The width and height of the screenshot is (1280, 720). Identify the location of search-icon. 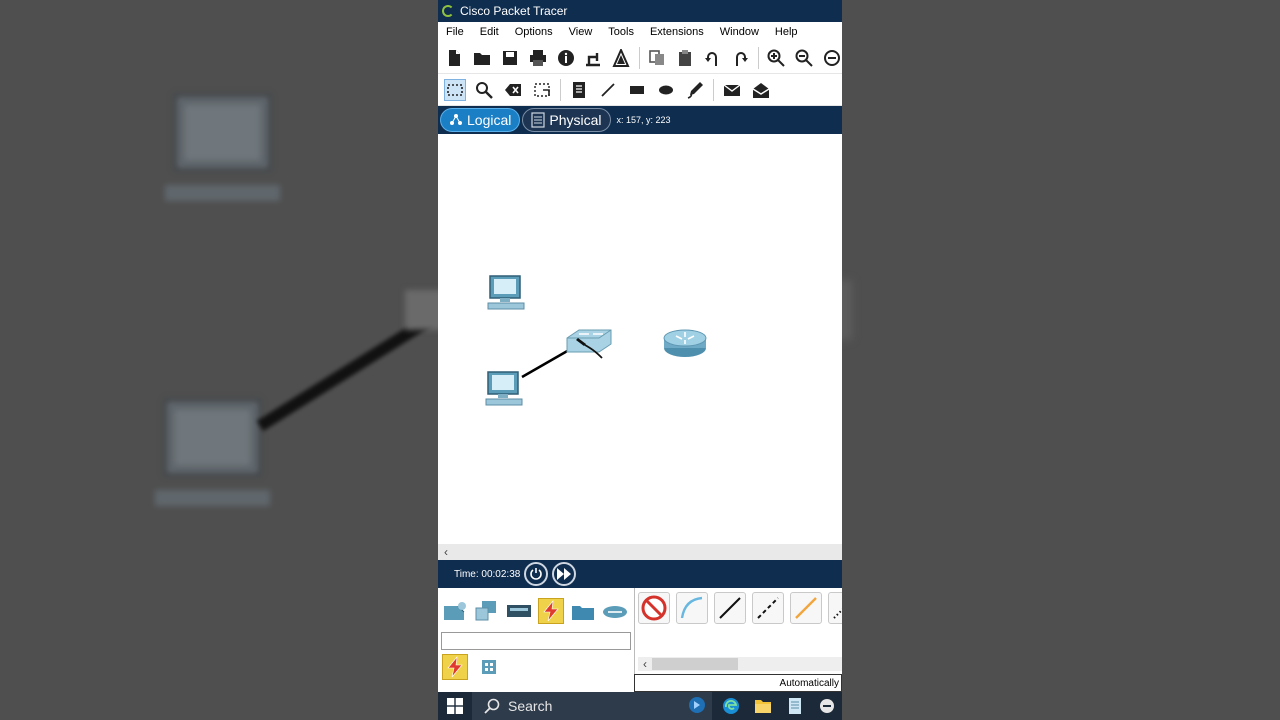
(492, 706).